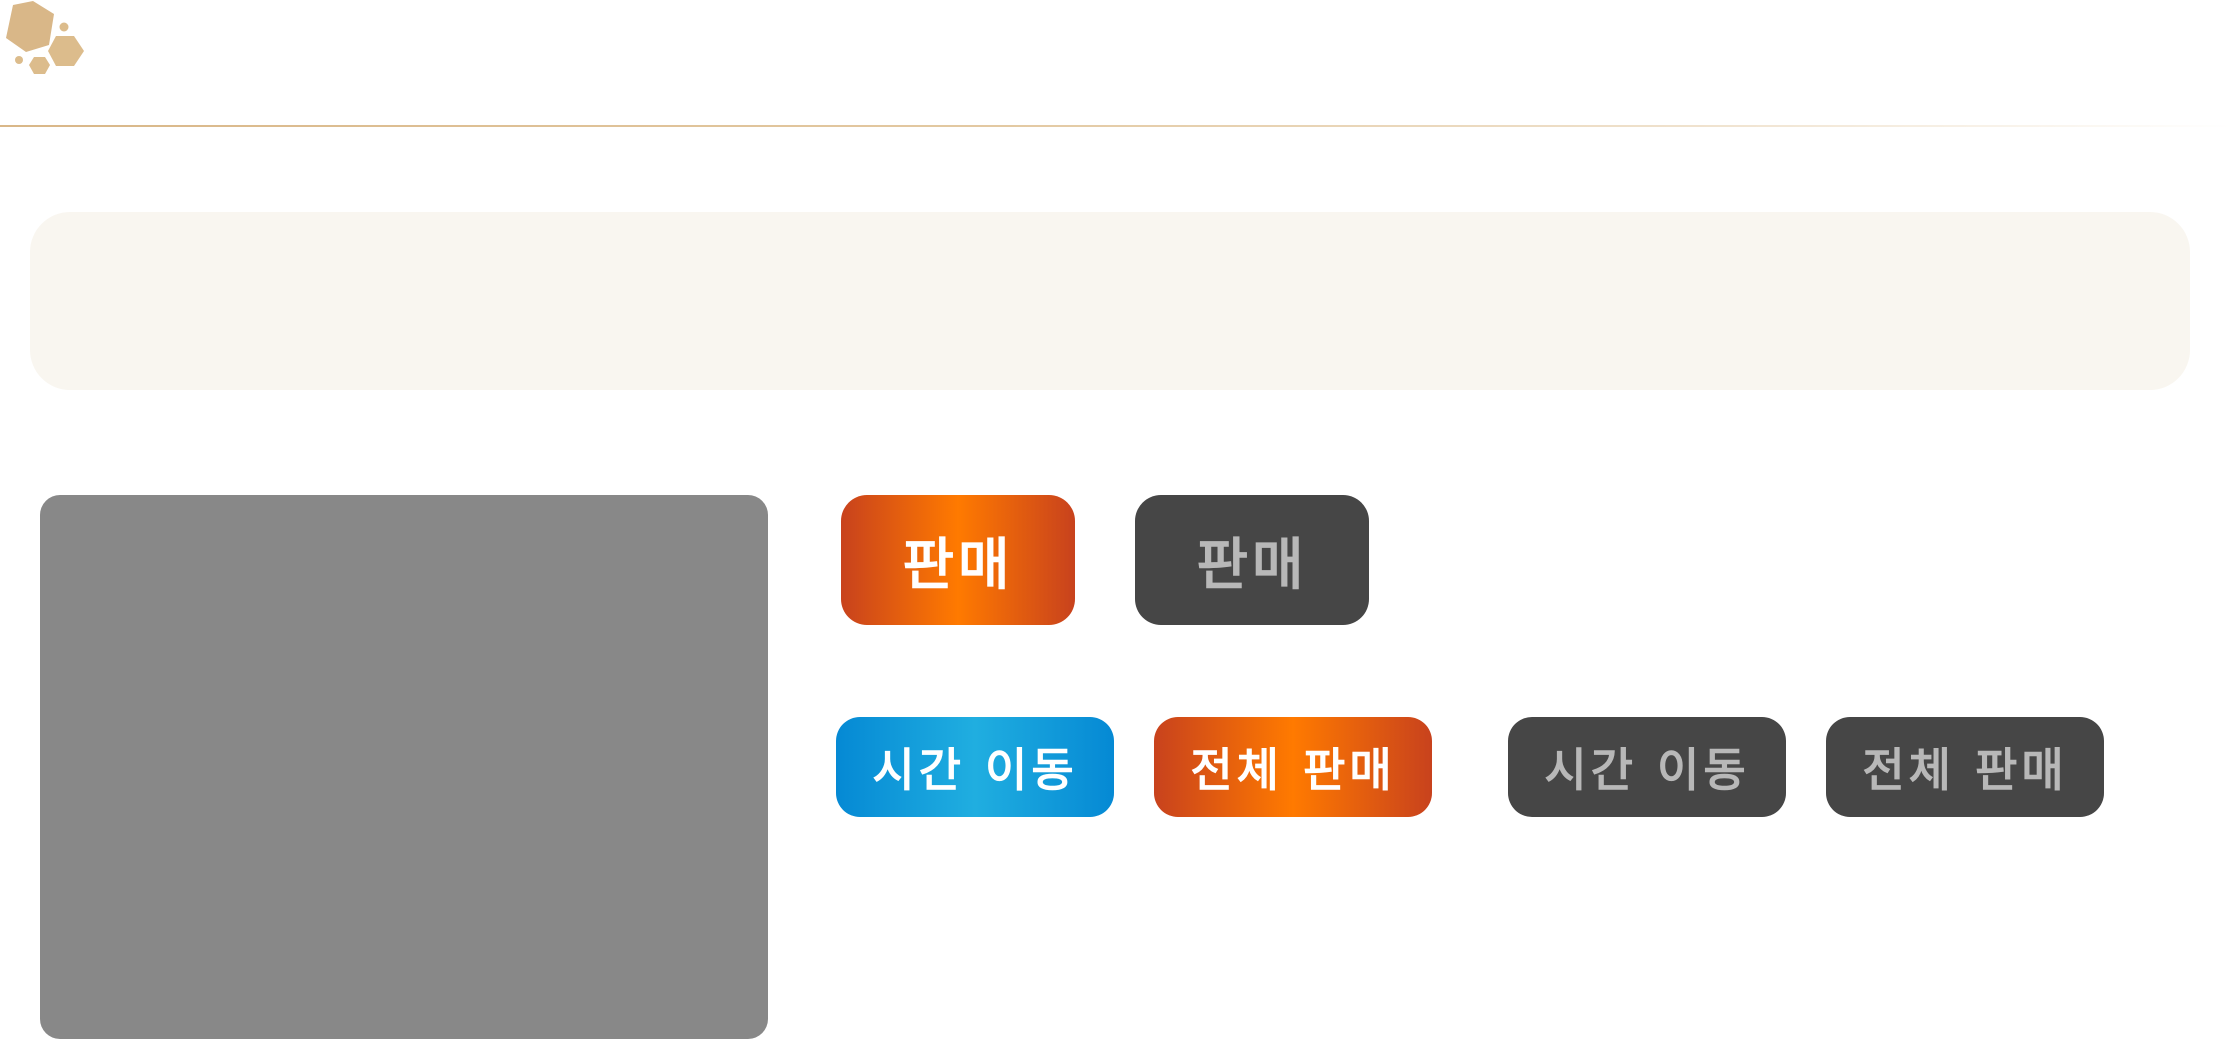  I want to click on hexagon-logo-icon, so click(45, 37).